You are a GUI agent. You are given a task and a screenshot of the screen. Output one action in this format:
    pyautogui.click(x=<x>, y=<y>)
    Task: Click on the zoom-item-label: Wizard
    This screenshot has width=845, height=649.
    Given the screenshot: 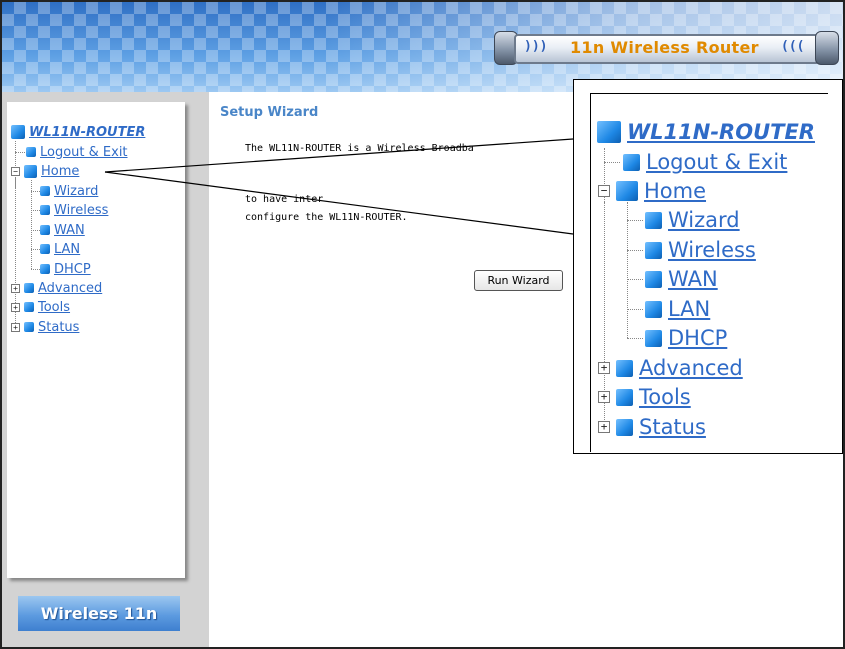 What is the action you would take?
    pyautogui.click(x=704, y=220)
    